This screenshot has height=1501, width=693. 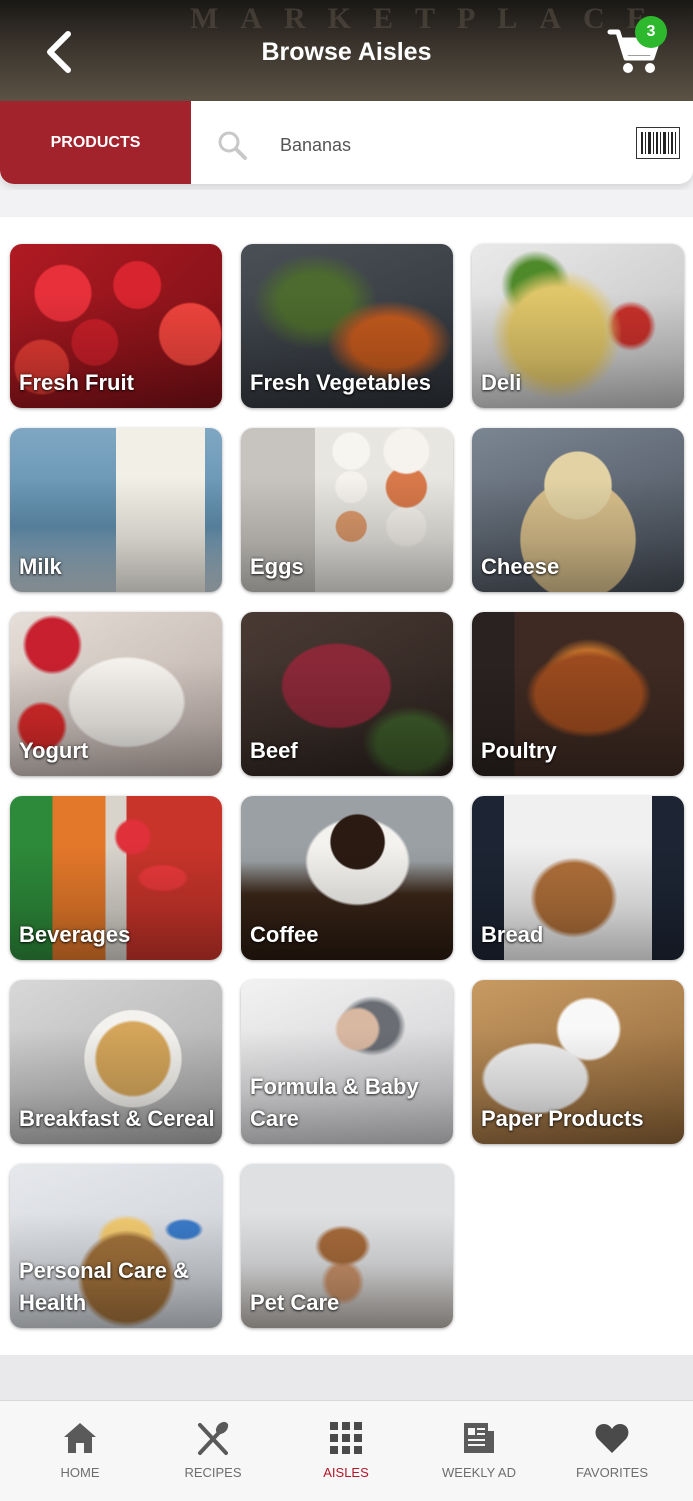 What do you see at coordinates (512, 934) in the screenshot?
I see `aisle-label: Bread` at bounding box center [512, 934].